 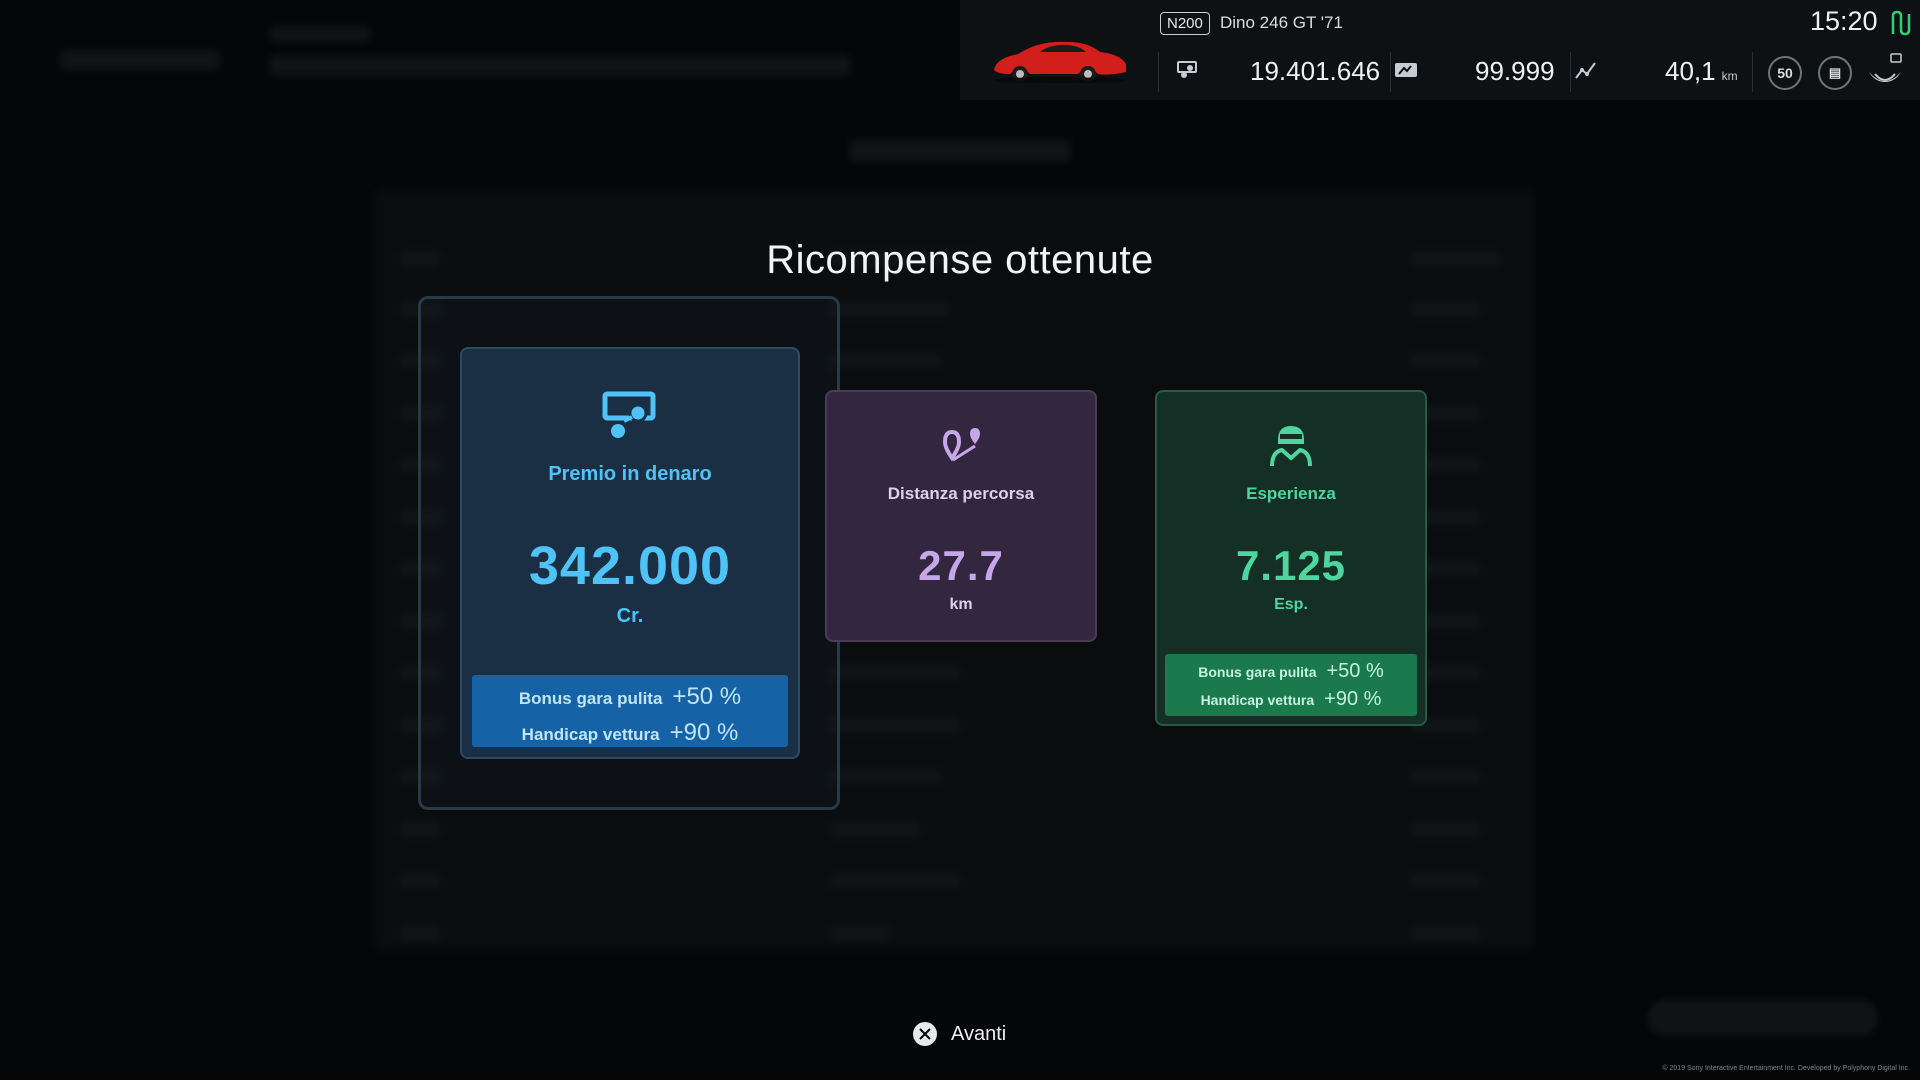 What do you see at coordinates (1763, 1018) in the screenshot?
I see `bg-blurred-button` at bounding box center [1763, 1018].